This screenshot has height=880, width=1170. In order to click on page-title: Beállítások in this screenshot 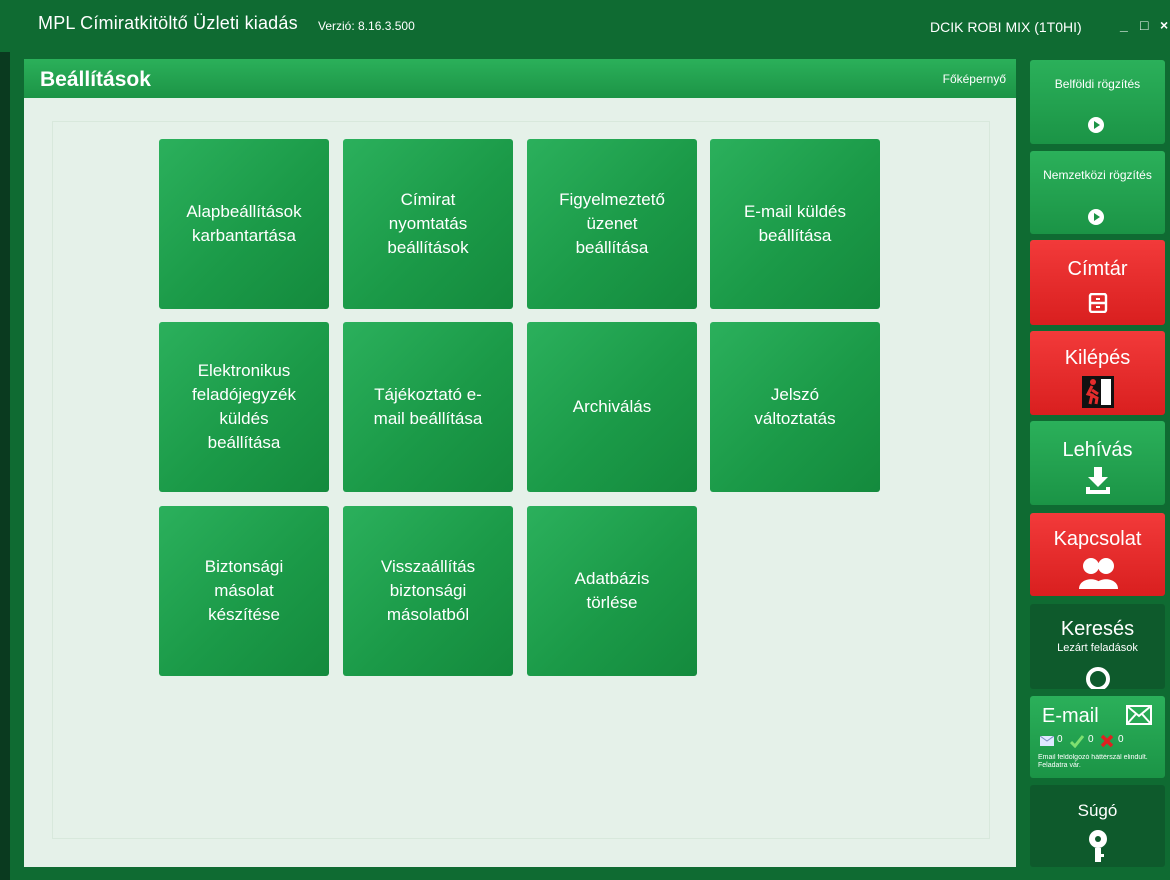, I will do `click(95, 79)`.